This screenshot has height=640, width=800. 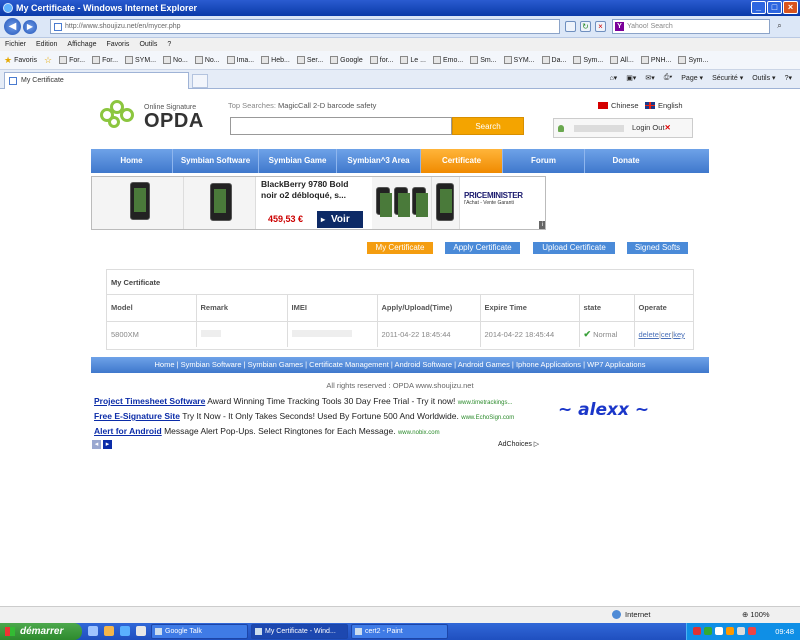 What do you see at coordinates (305, 26) in the screenshot?
I see `address-bar: http://www.shoujizu.net/en/mycer.php` at bounding box center [305, 26].